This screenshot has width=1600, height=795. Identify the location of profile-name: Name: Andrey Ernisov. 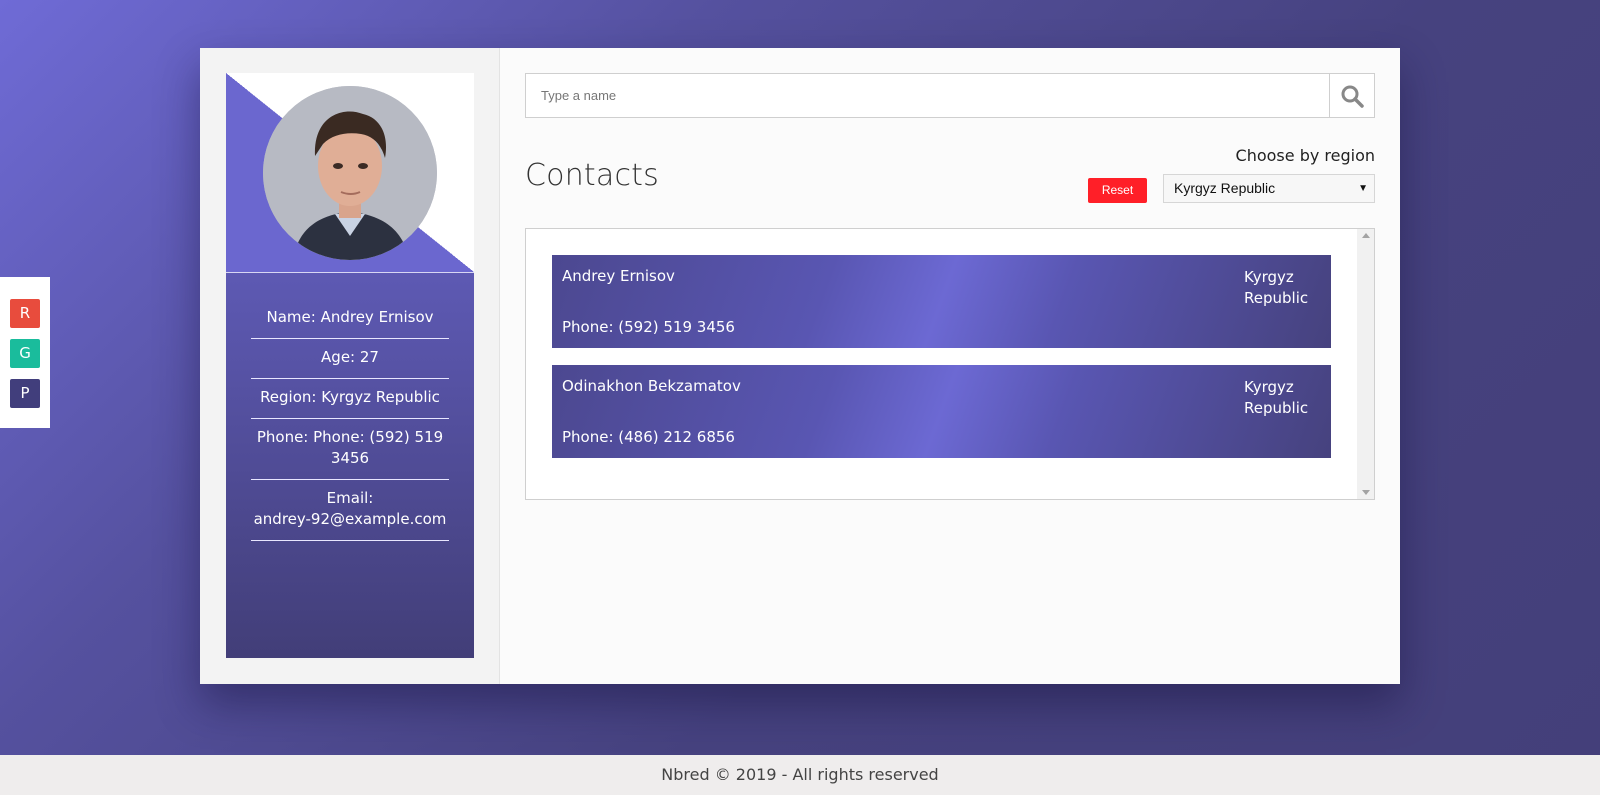
(350, 319).